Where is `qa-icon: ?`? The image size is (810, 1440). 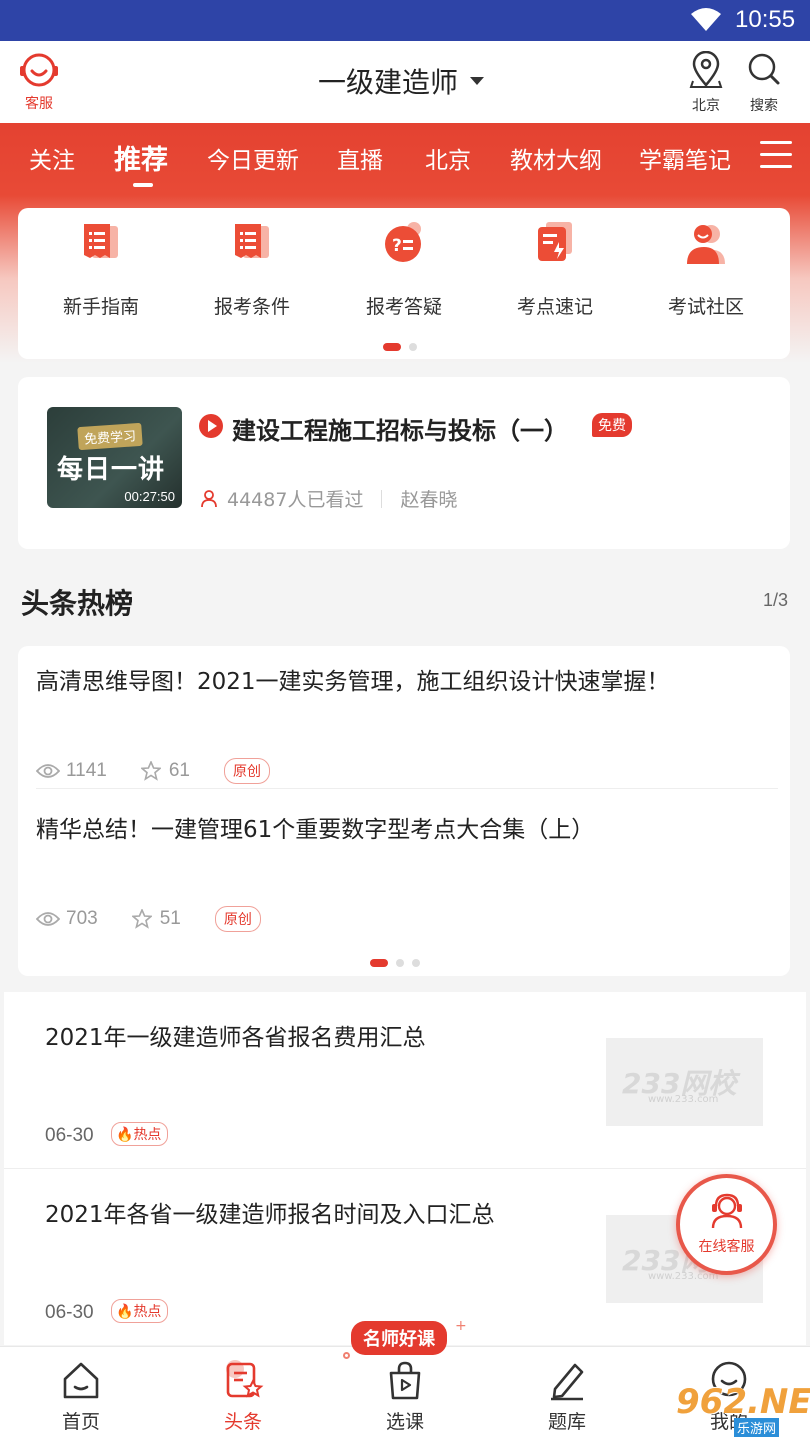 qa-icon: ? is located at coordinates (403, 242).